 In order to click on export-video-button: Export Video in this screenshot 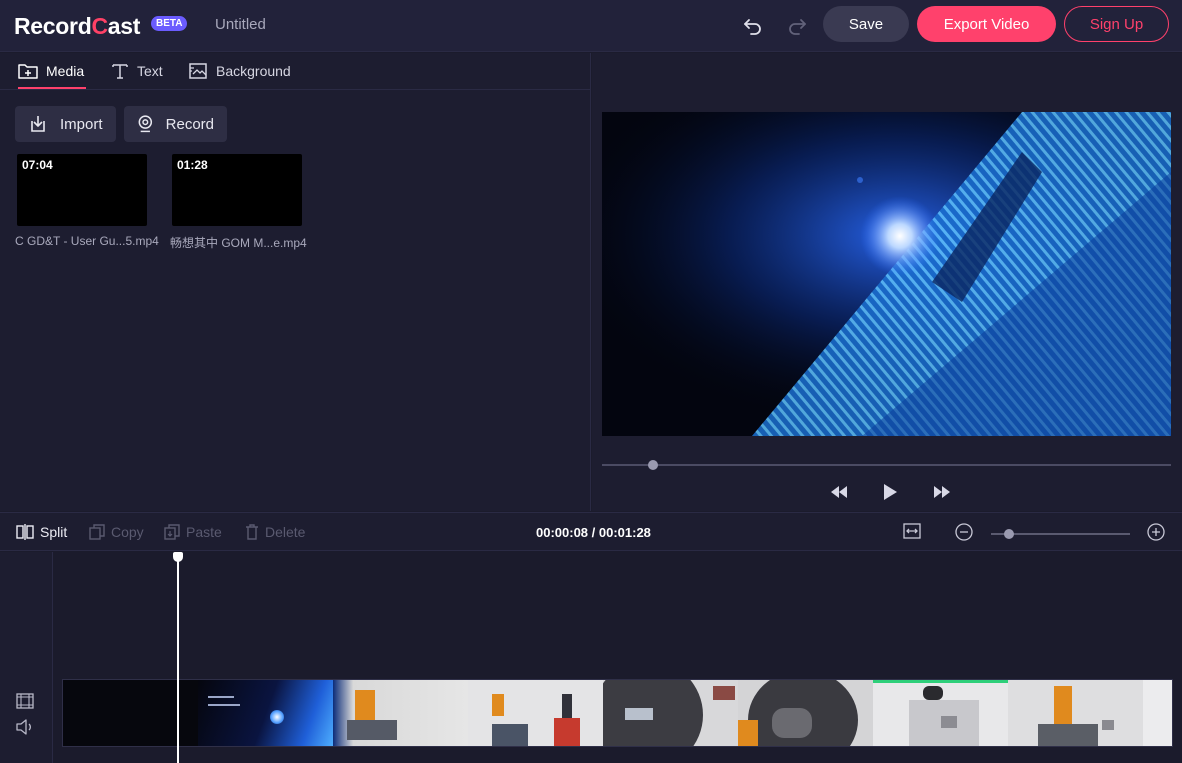, I will do `click(986, 24)`.